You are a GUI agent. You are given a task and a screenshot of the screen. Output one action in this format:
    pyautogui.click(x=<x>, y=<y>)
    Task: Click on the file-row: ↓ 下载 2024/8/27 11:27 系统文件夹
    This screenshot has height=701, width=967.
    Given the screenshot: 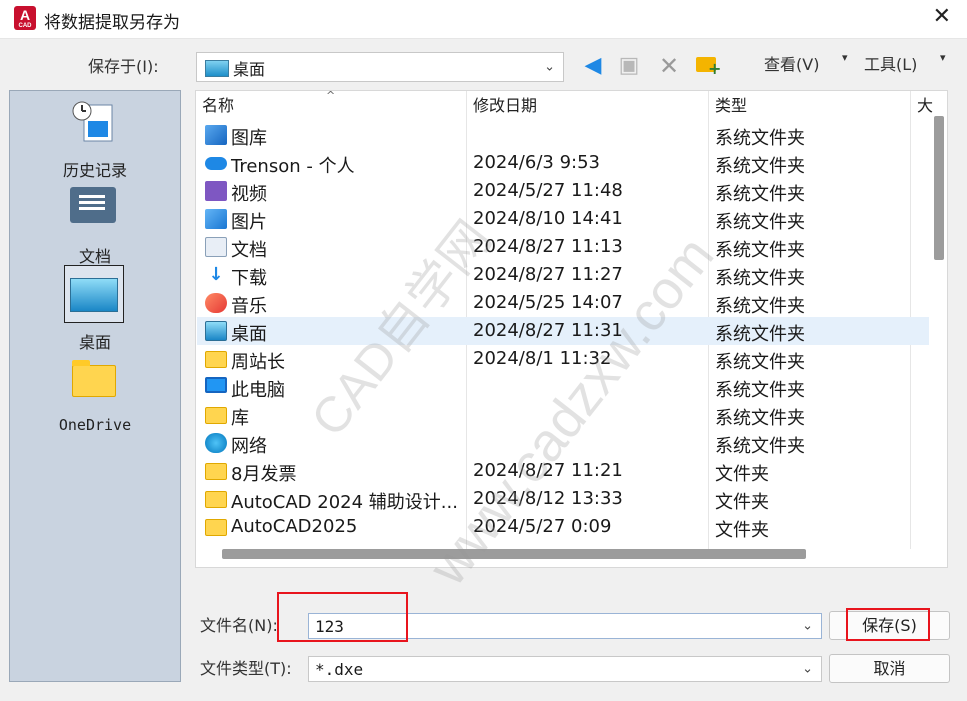 What is the action you would take?
    pyautogui.click(x=563, y=275)
    